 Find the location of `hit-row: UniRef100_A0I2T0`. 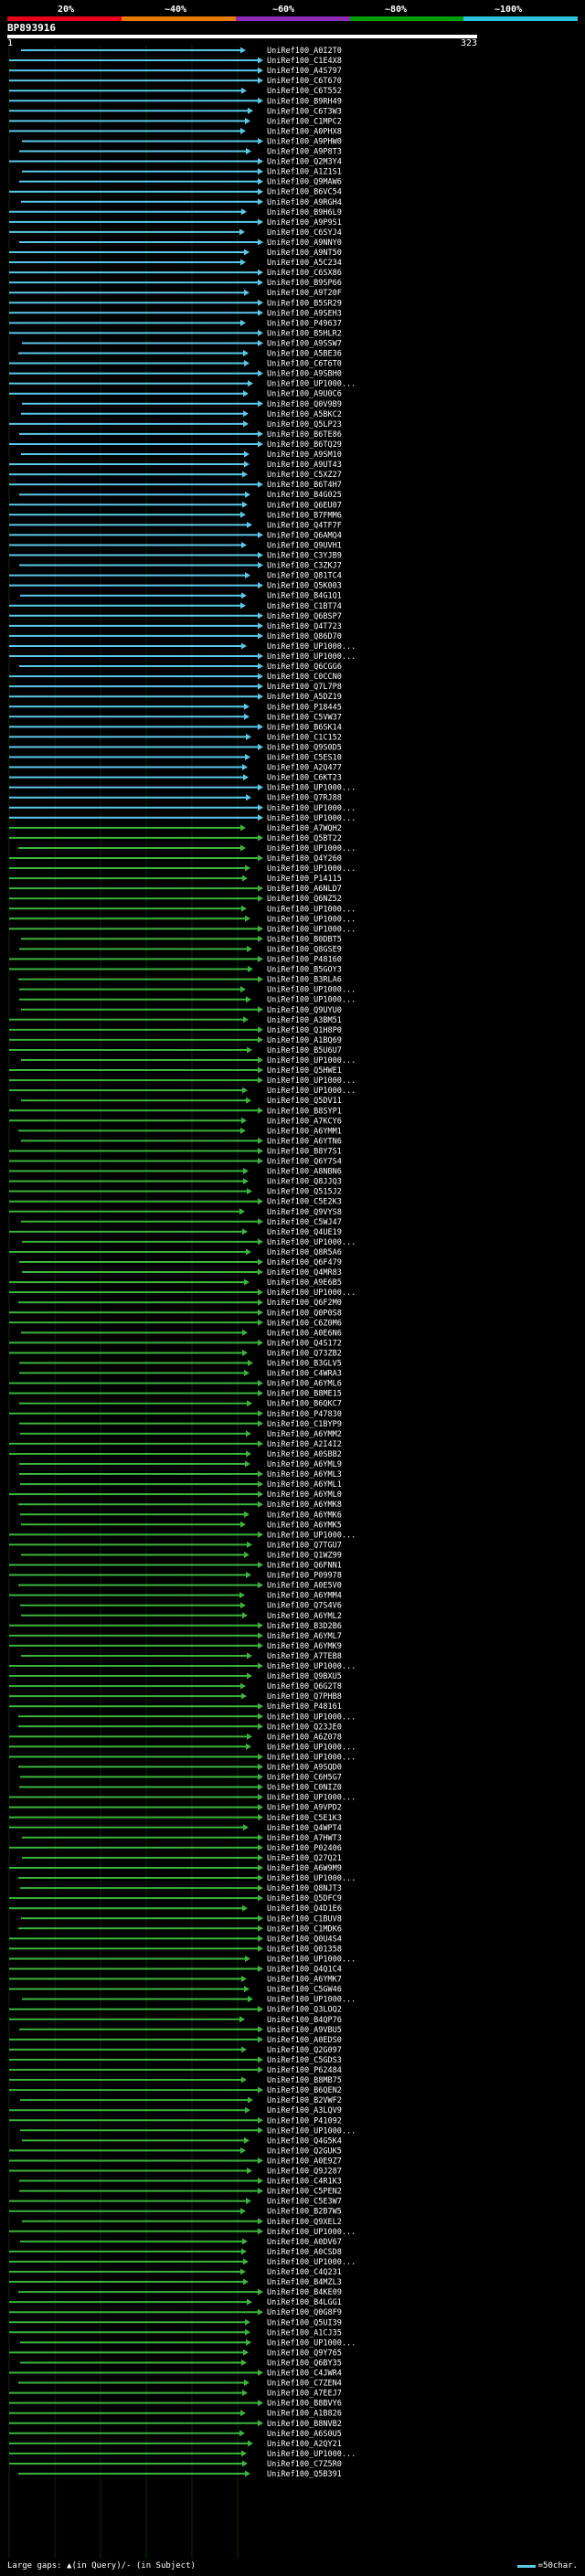

hit-row: UniRef100_A0I2T0 is located at coordinates (182, 51).